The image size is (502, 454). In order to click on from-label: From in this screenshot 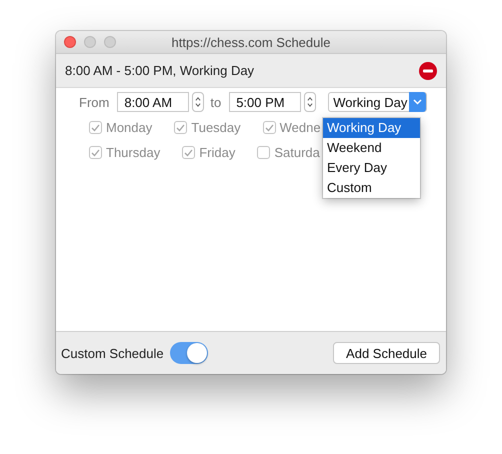, I will do `click(94, 102)`.